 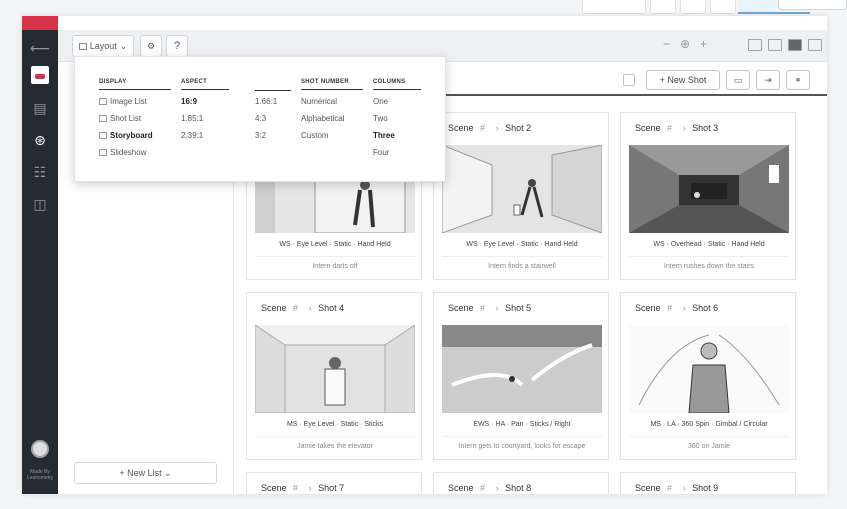 What do you see at coordinates (666, 44) in the screenshot?
I see `zoom-out-button: −` at bounding box center [666, 44].